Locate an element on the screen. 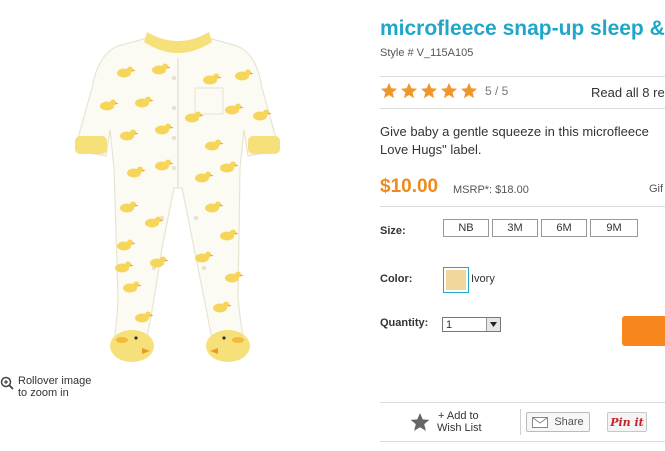 The width and height of the screenshot is (665, 451). sale-price: $10.00 is located at coordinates (409, 186).